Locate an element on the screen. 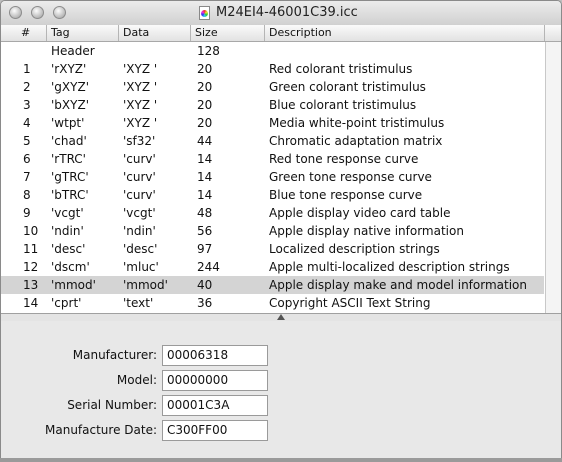  cell-data: 'mmod' is located at coordinates (145, 285).